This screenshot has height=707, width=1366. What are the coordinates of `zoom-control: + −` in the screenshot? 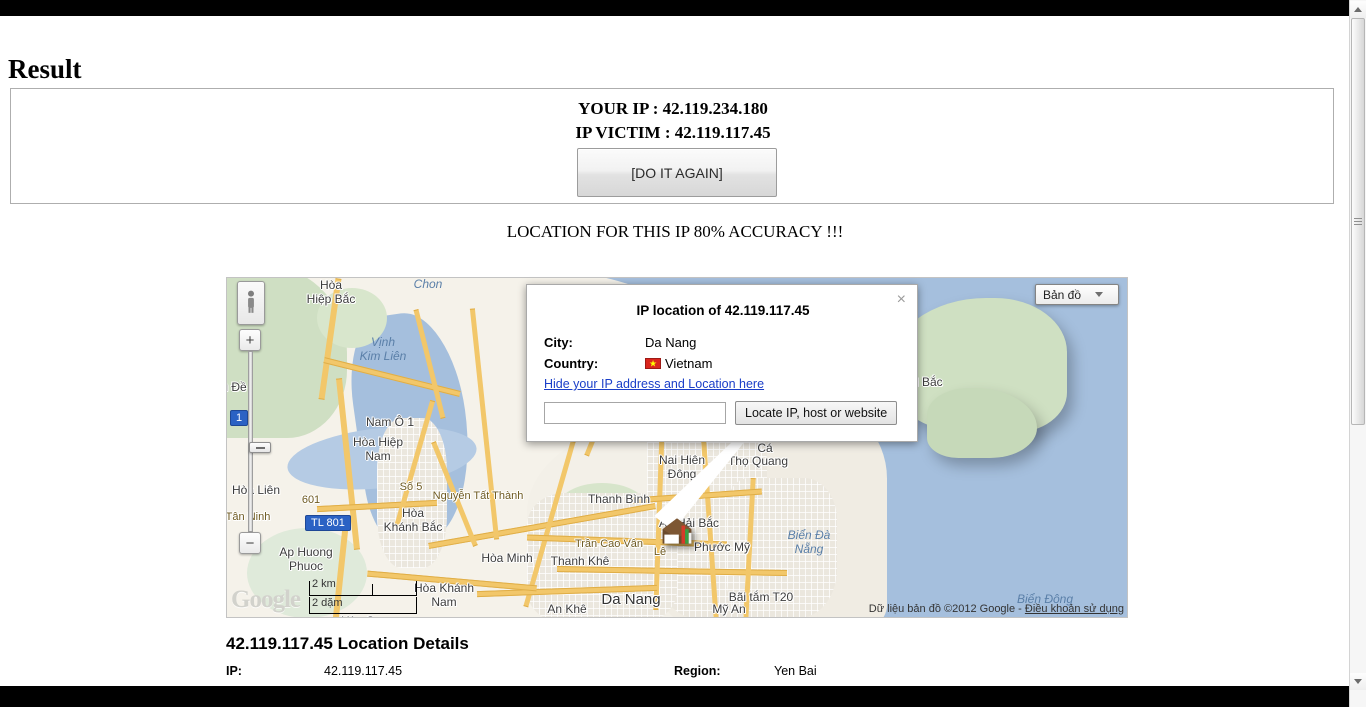 It's located at (255, 441).